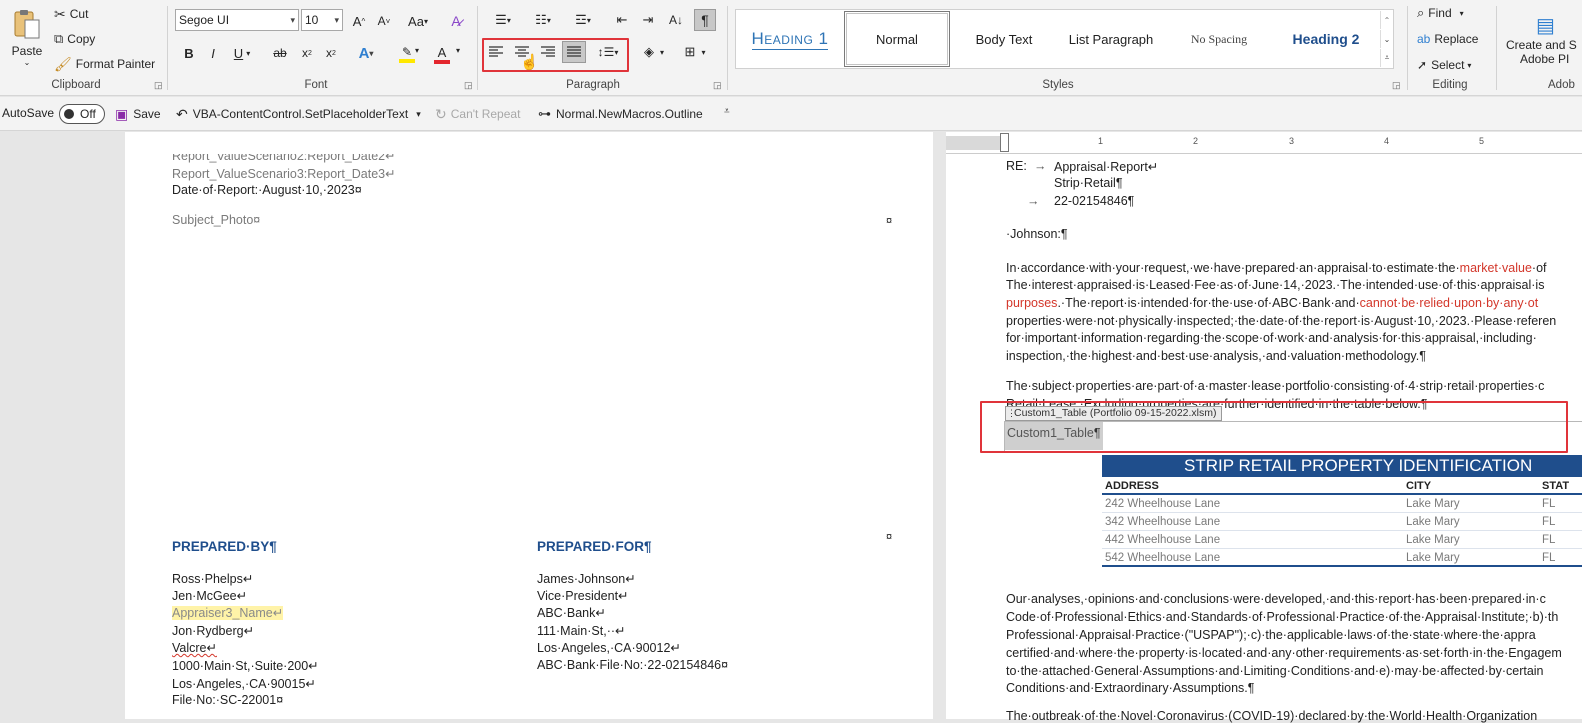 This screenshot has height=723, width=1582. What do you see at coordinates (456, 21) in the screenshot?
I see `clear-formatting-button: A̷` at bounding box center [456, 21].